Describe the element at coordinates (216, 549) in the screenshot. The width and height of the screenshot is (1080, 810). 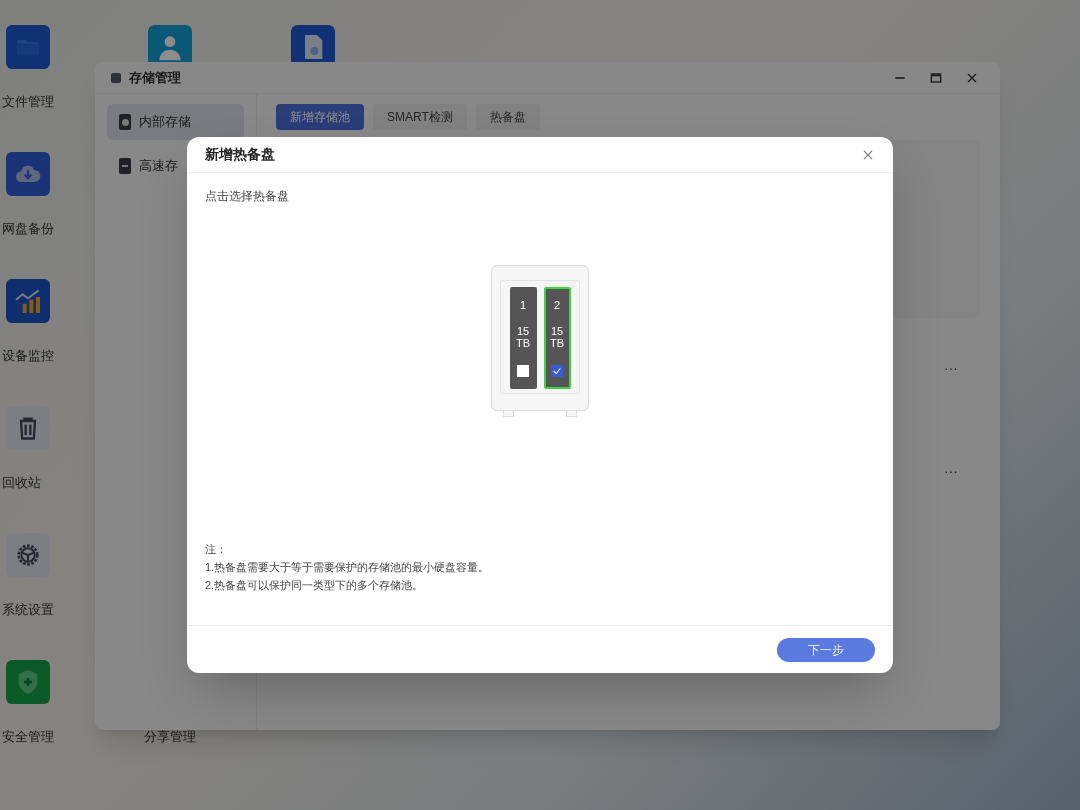
I see `note-text: 注：` at that location.